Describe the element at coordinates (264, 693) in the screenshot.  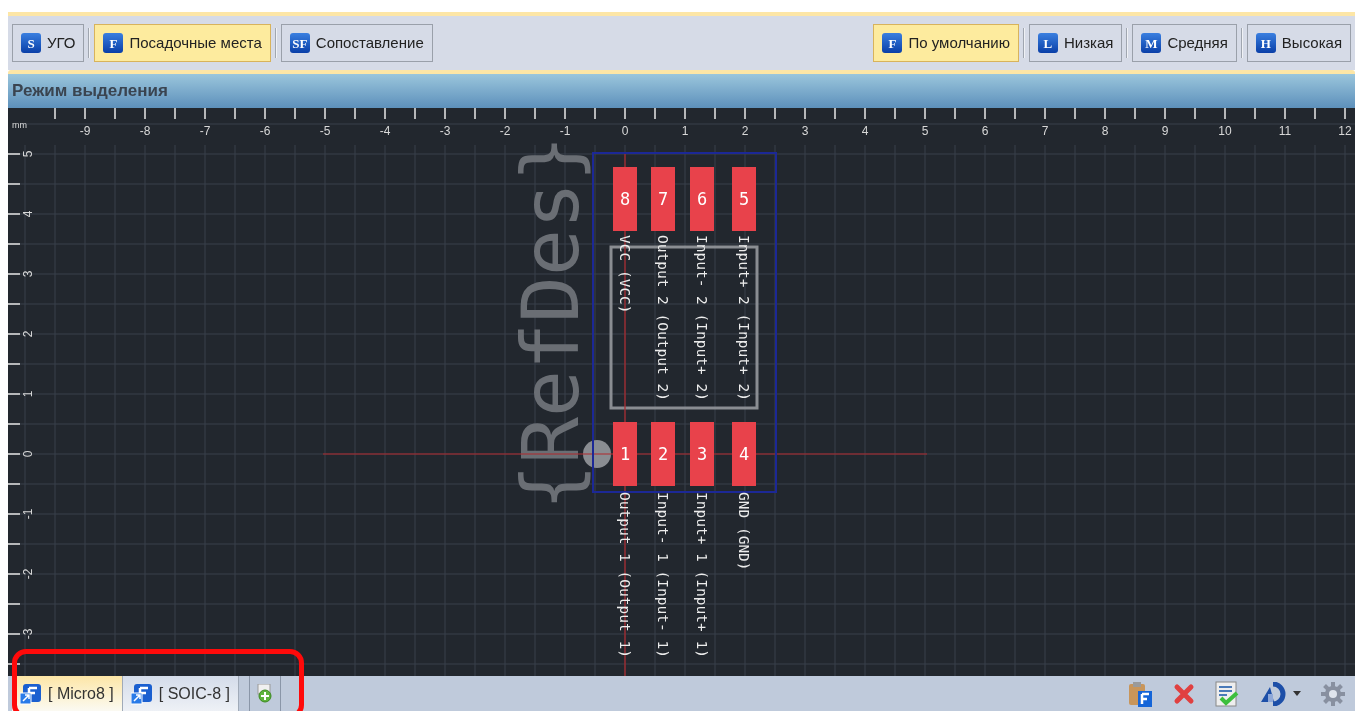
I see `add-tab-icon` at that location.